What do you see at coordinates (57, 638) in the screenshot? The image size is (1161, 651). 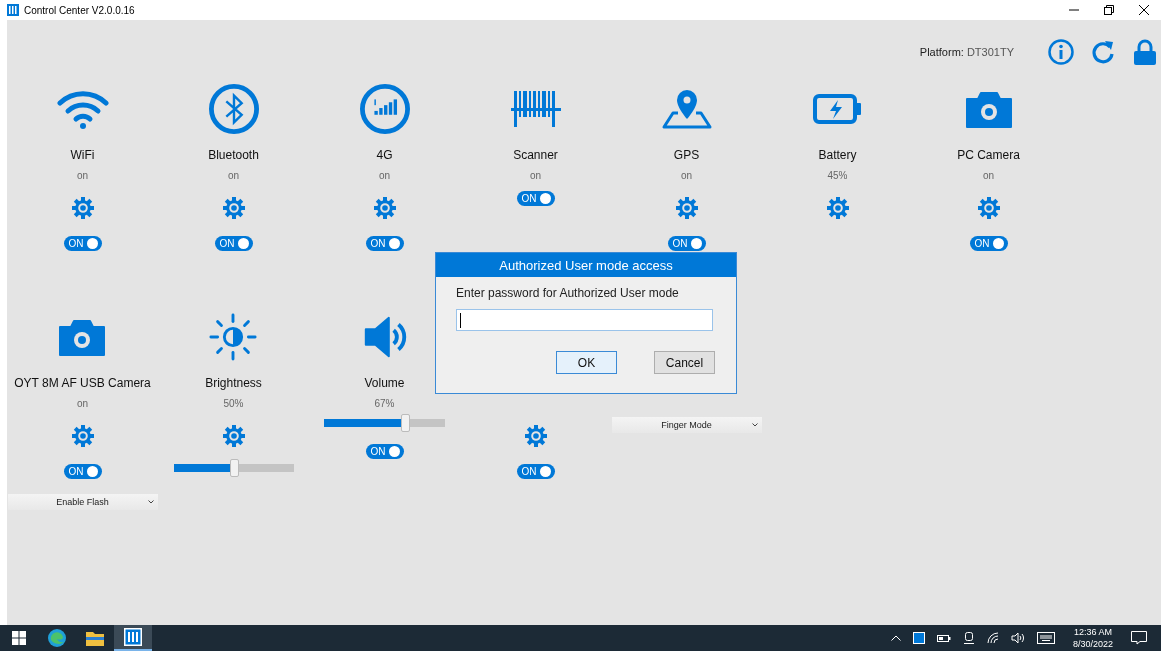 I see `browser-icon` at bounding box center [57, 638].